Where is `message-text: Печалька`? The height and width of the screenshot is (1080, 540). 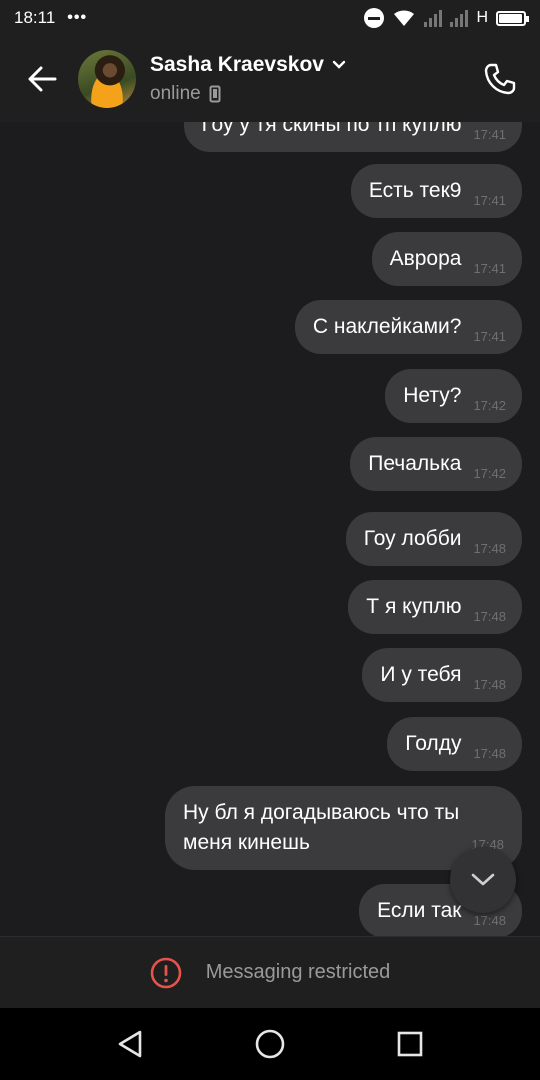
message-text: Печалька is located at coordinates (415, 463).